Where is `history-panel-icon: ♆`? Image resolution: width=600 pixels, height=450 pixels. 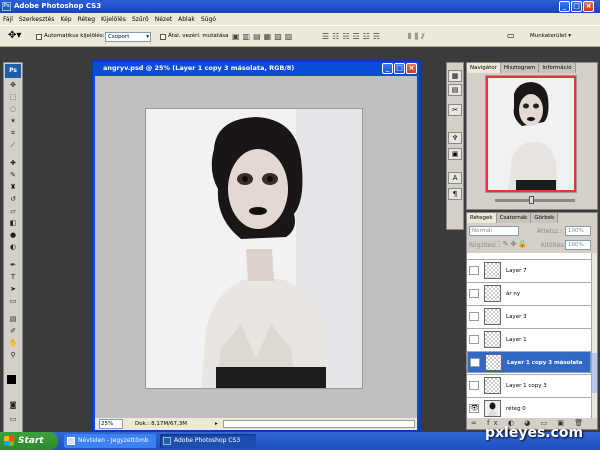
history-panel-icon: ♆ is located at coordinates (455, 138).